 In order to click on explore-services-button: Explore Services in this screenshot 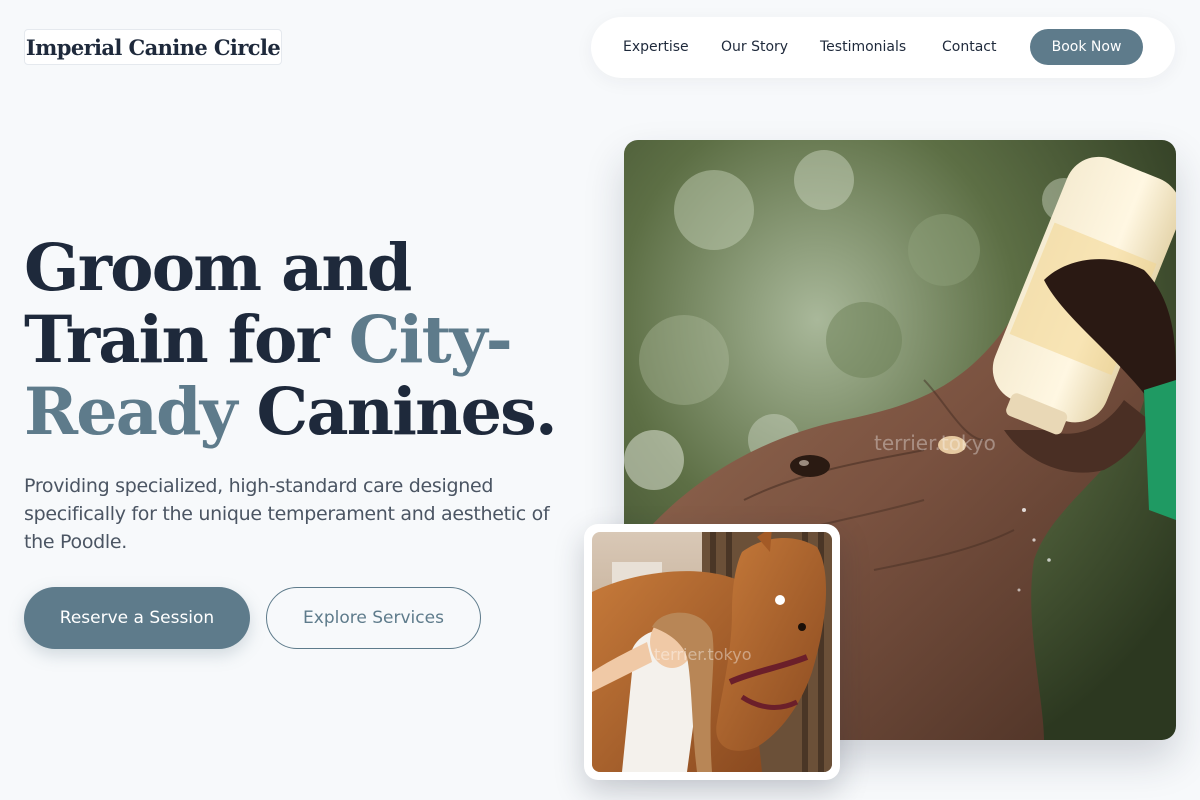, I will do `click(373, 618)`.